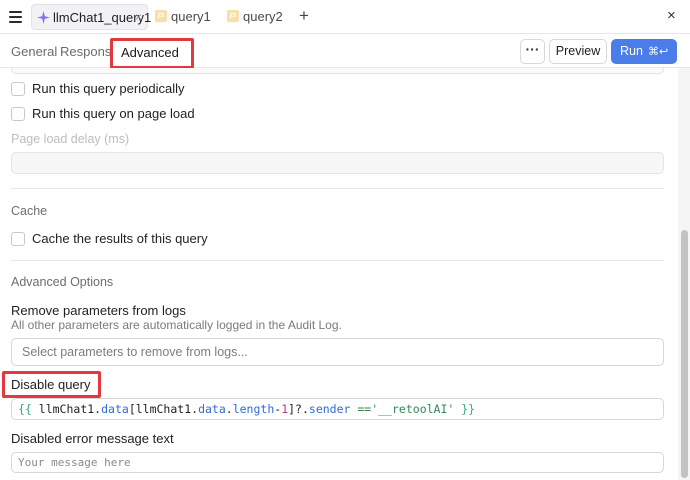 The height and width of the screenshot is (480, 690). I want to click on advanced-options-title: Advanced Options, so click(62, 282).